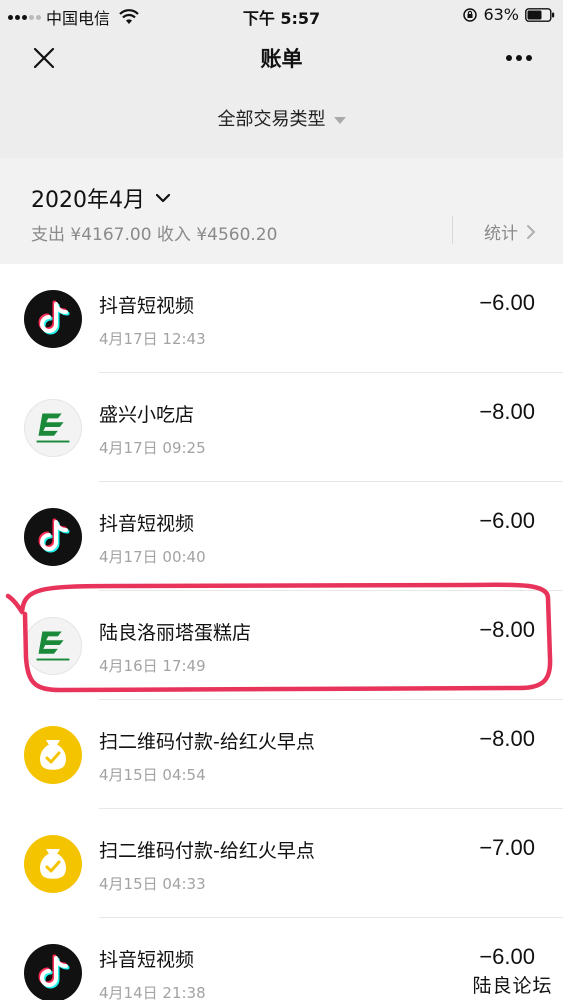 Image resolution: width=563 pixels, height=1000 pixels. I want to click on transaction-type-filter: 全部交易类型, so click(281, 118).